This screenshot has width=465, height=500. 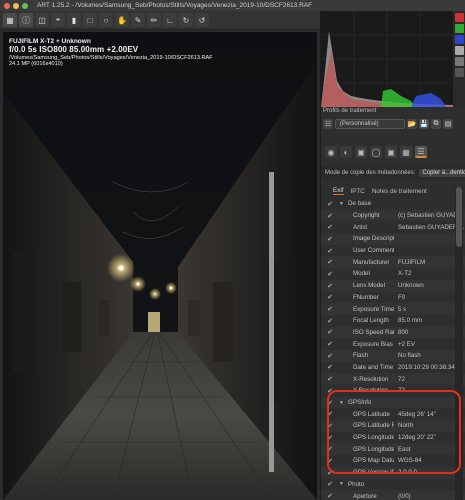 What do you see at coordinates (459, 50) in the screenshot?
I see `luminance-toggle` at bounding box center [459, 50].